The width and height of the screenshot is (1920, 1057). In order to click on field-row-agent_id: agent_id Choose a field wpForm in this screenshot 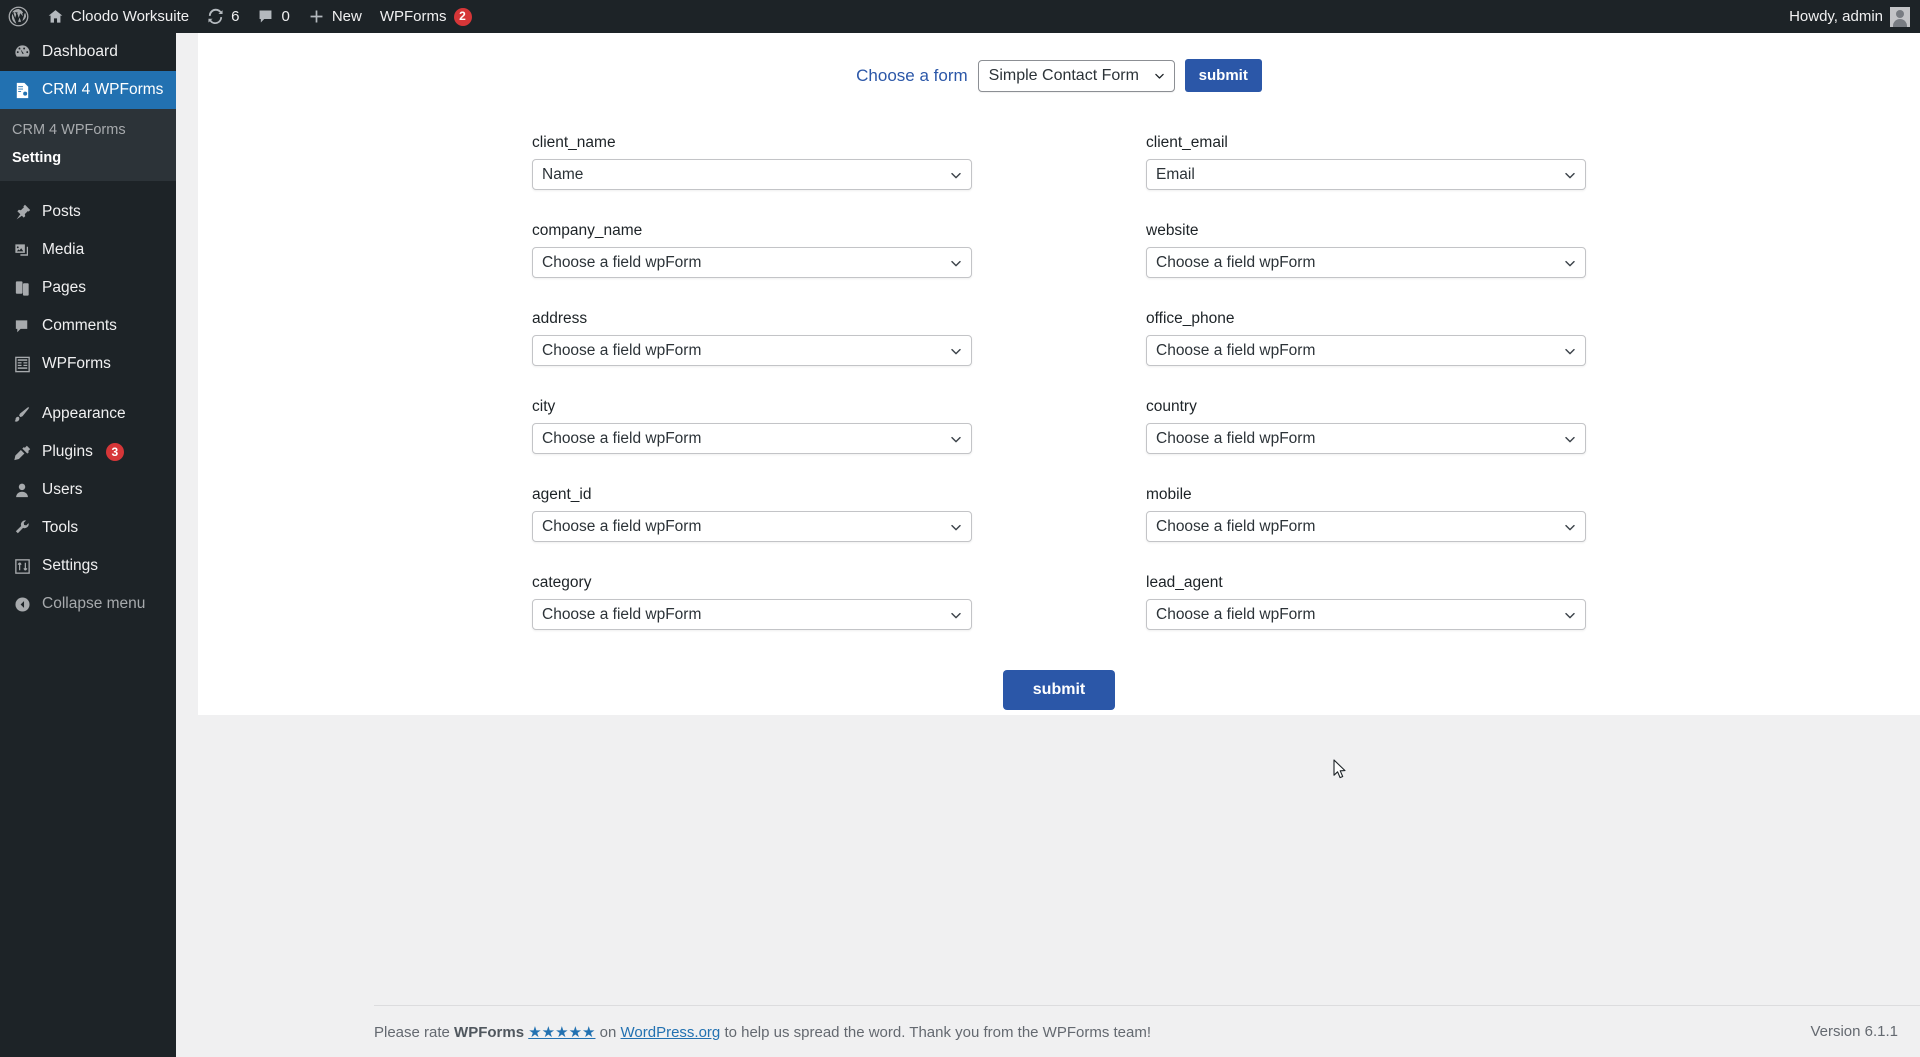, I will do `click(752, 514)`.